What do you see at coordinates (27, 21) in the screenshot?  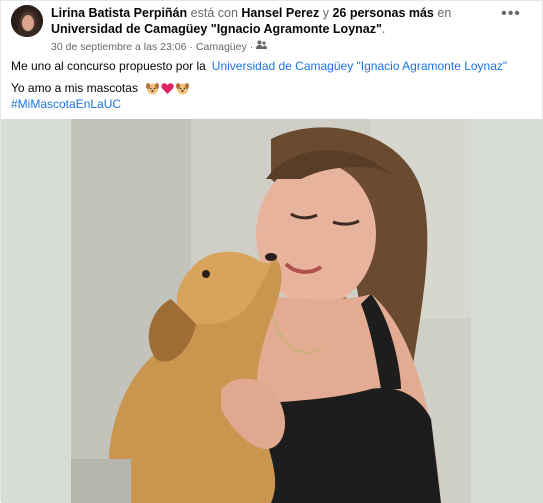 I see `avatar` at bounding box center [27, 21].